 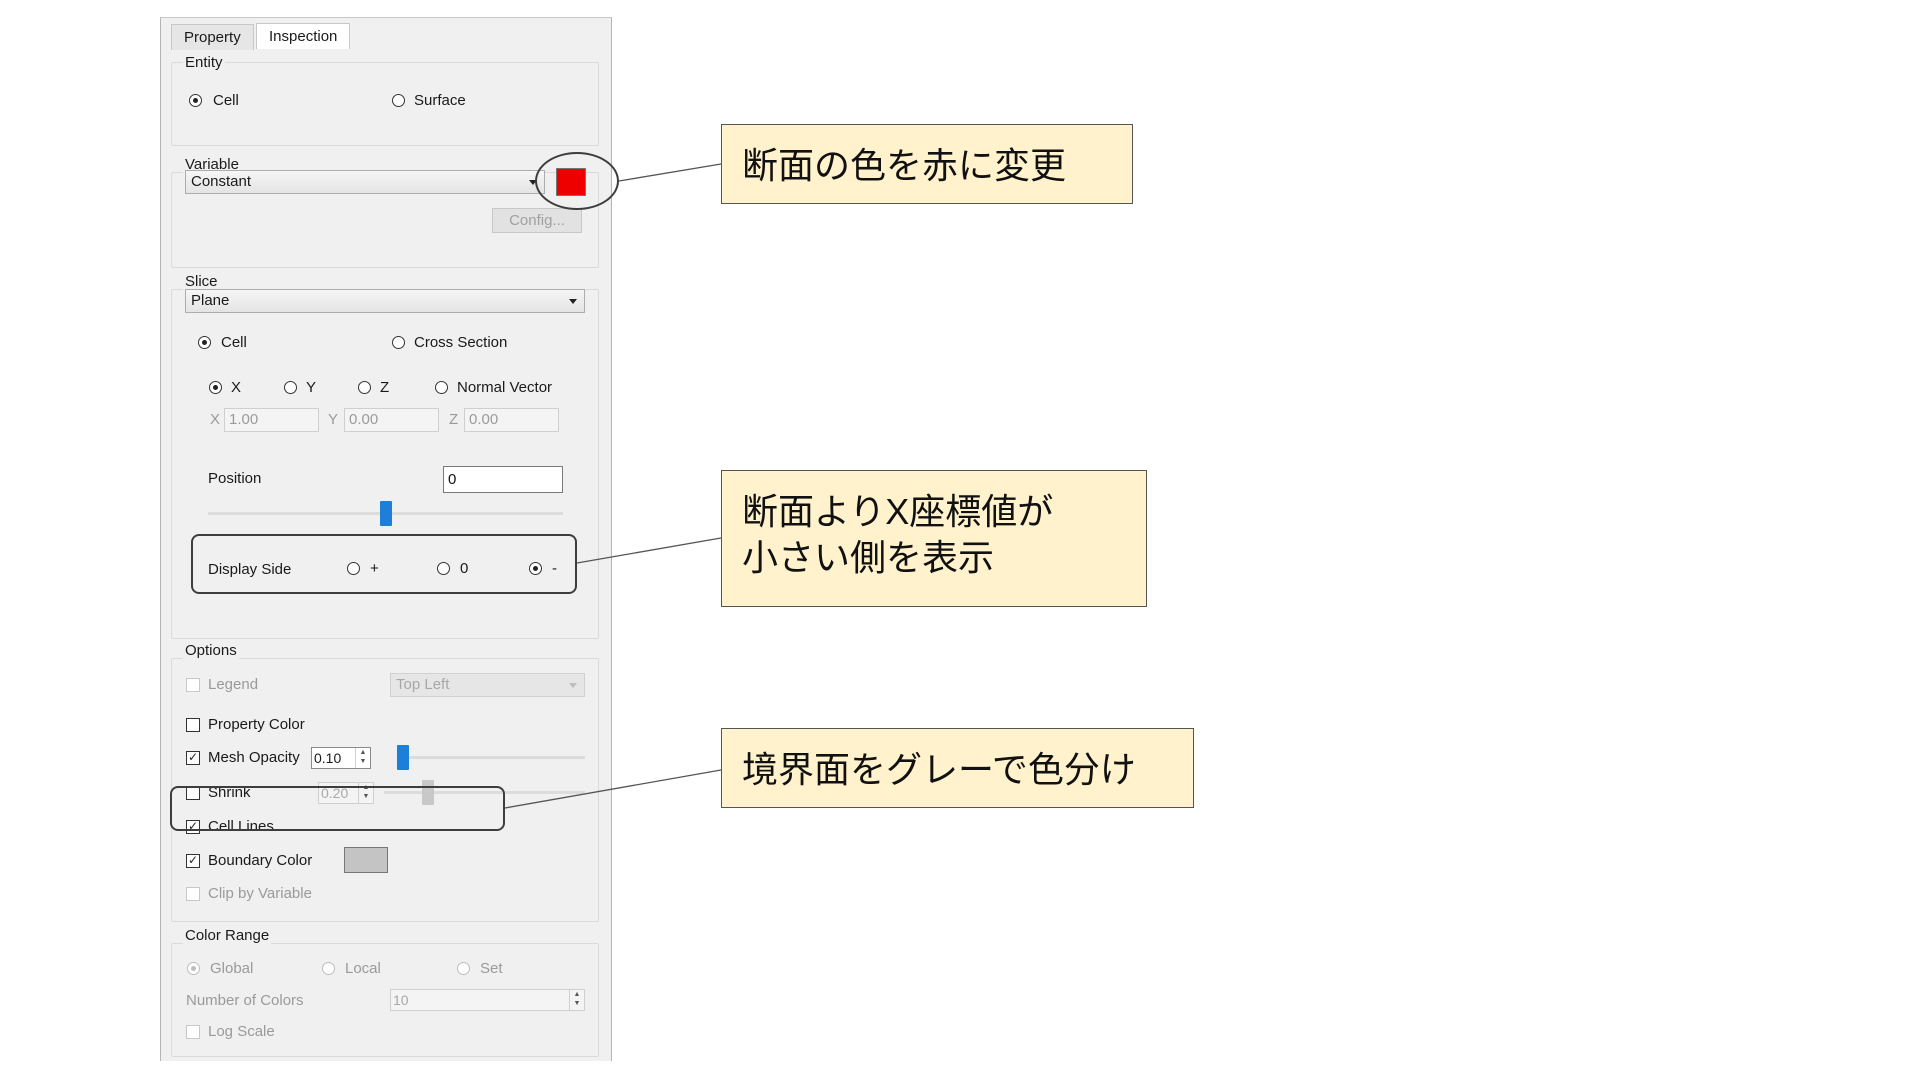 What do you see at coordinates (934, 538) in the screenshot?
I see `callout-display-side: 断面よりX座標値が 小さい側を表示` at bounding box center [934, 538].